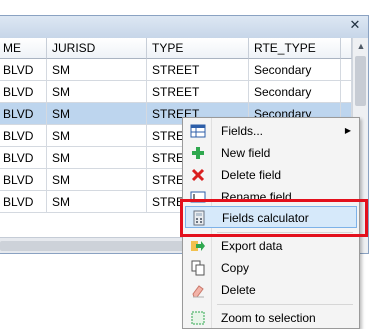 The width and height of the screenshot is (380, 329). Describe the element at coordinates (198, 246) in the screenshot. I see `export-arrow-icon` at that location.